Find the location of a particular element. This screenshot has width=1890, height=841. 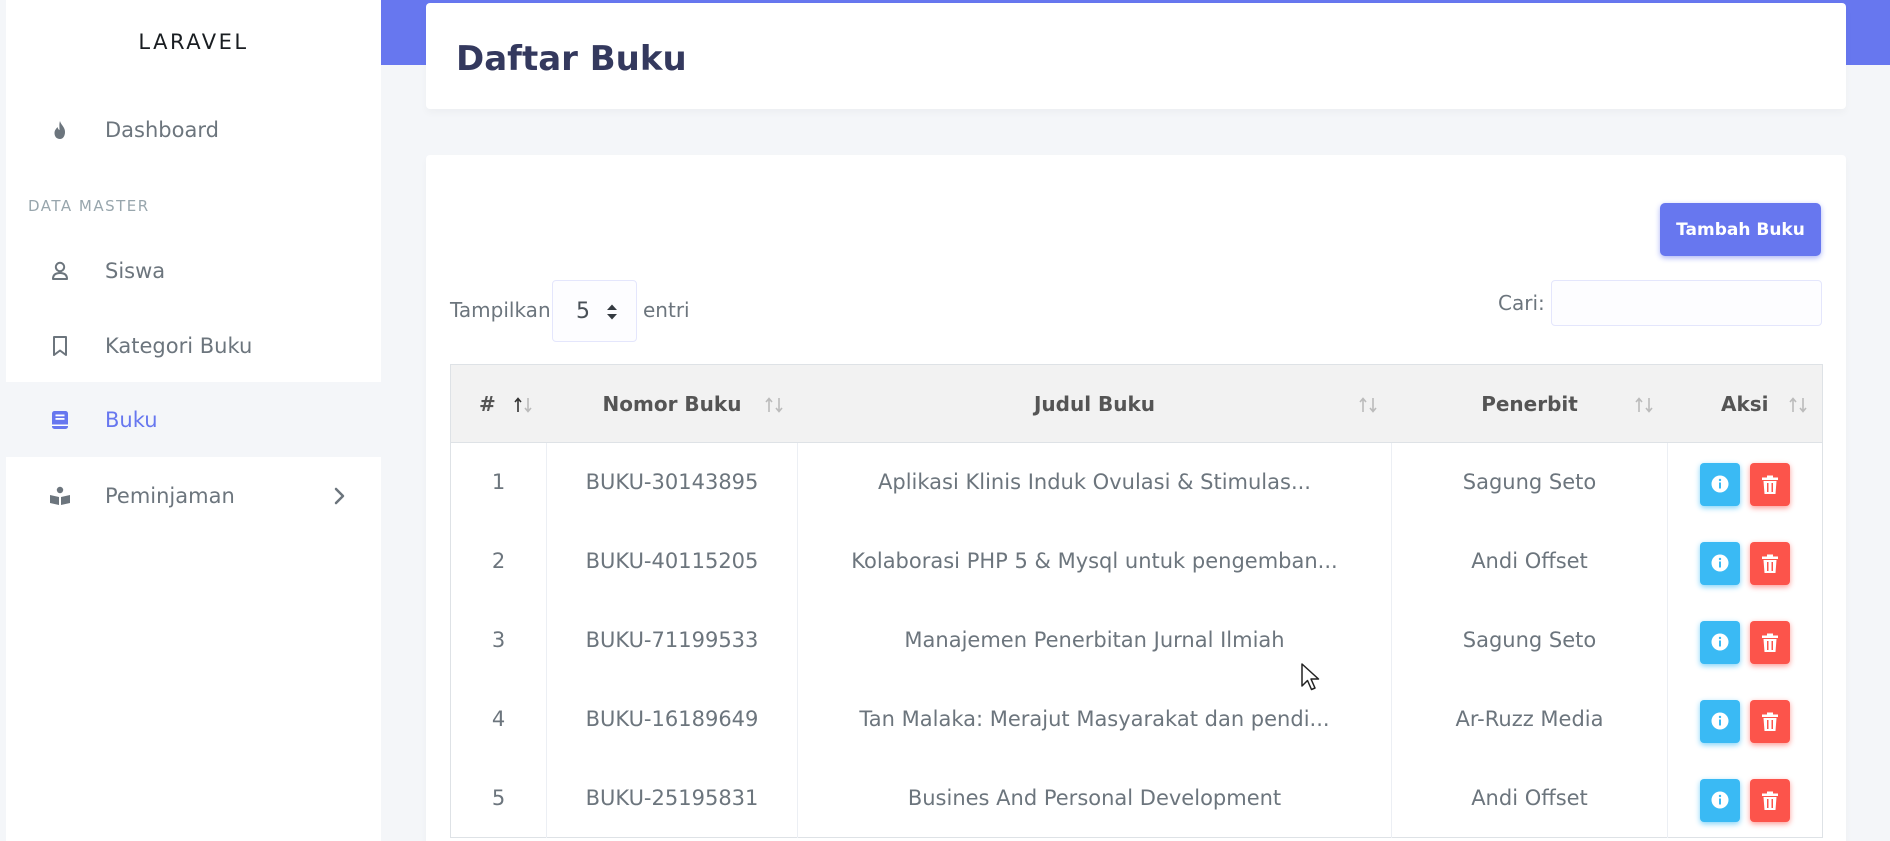

sidebar-item-peminjaman: Peminjaman is located at coordinates (193, 495).